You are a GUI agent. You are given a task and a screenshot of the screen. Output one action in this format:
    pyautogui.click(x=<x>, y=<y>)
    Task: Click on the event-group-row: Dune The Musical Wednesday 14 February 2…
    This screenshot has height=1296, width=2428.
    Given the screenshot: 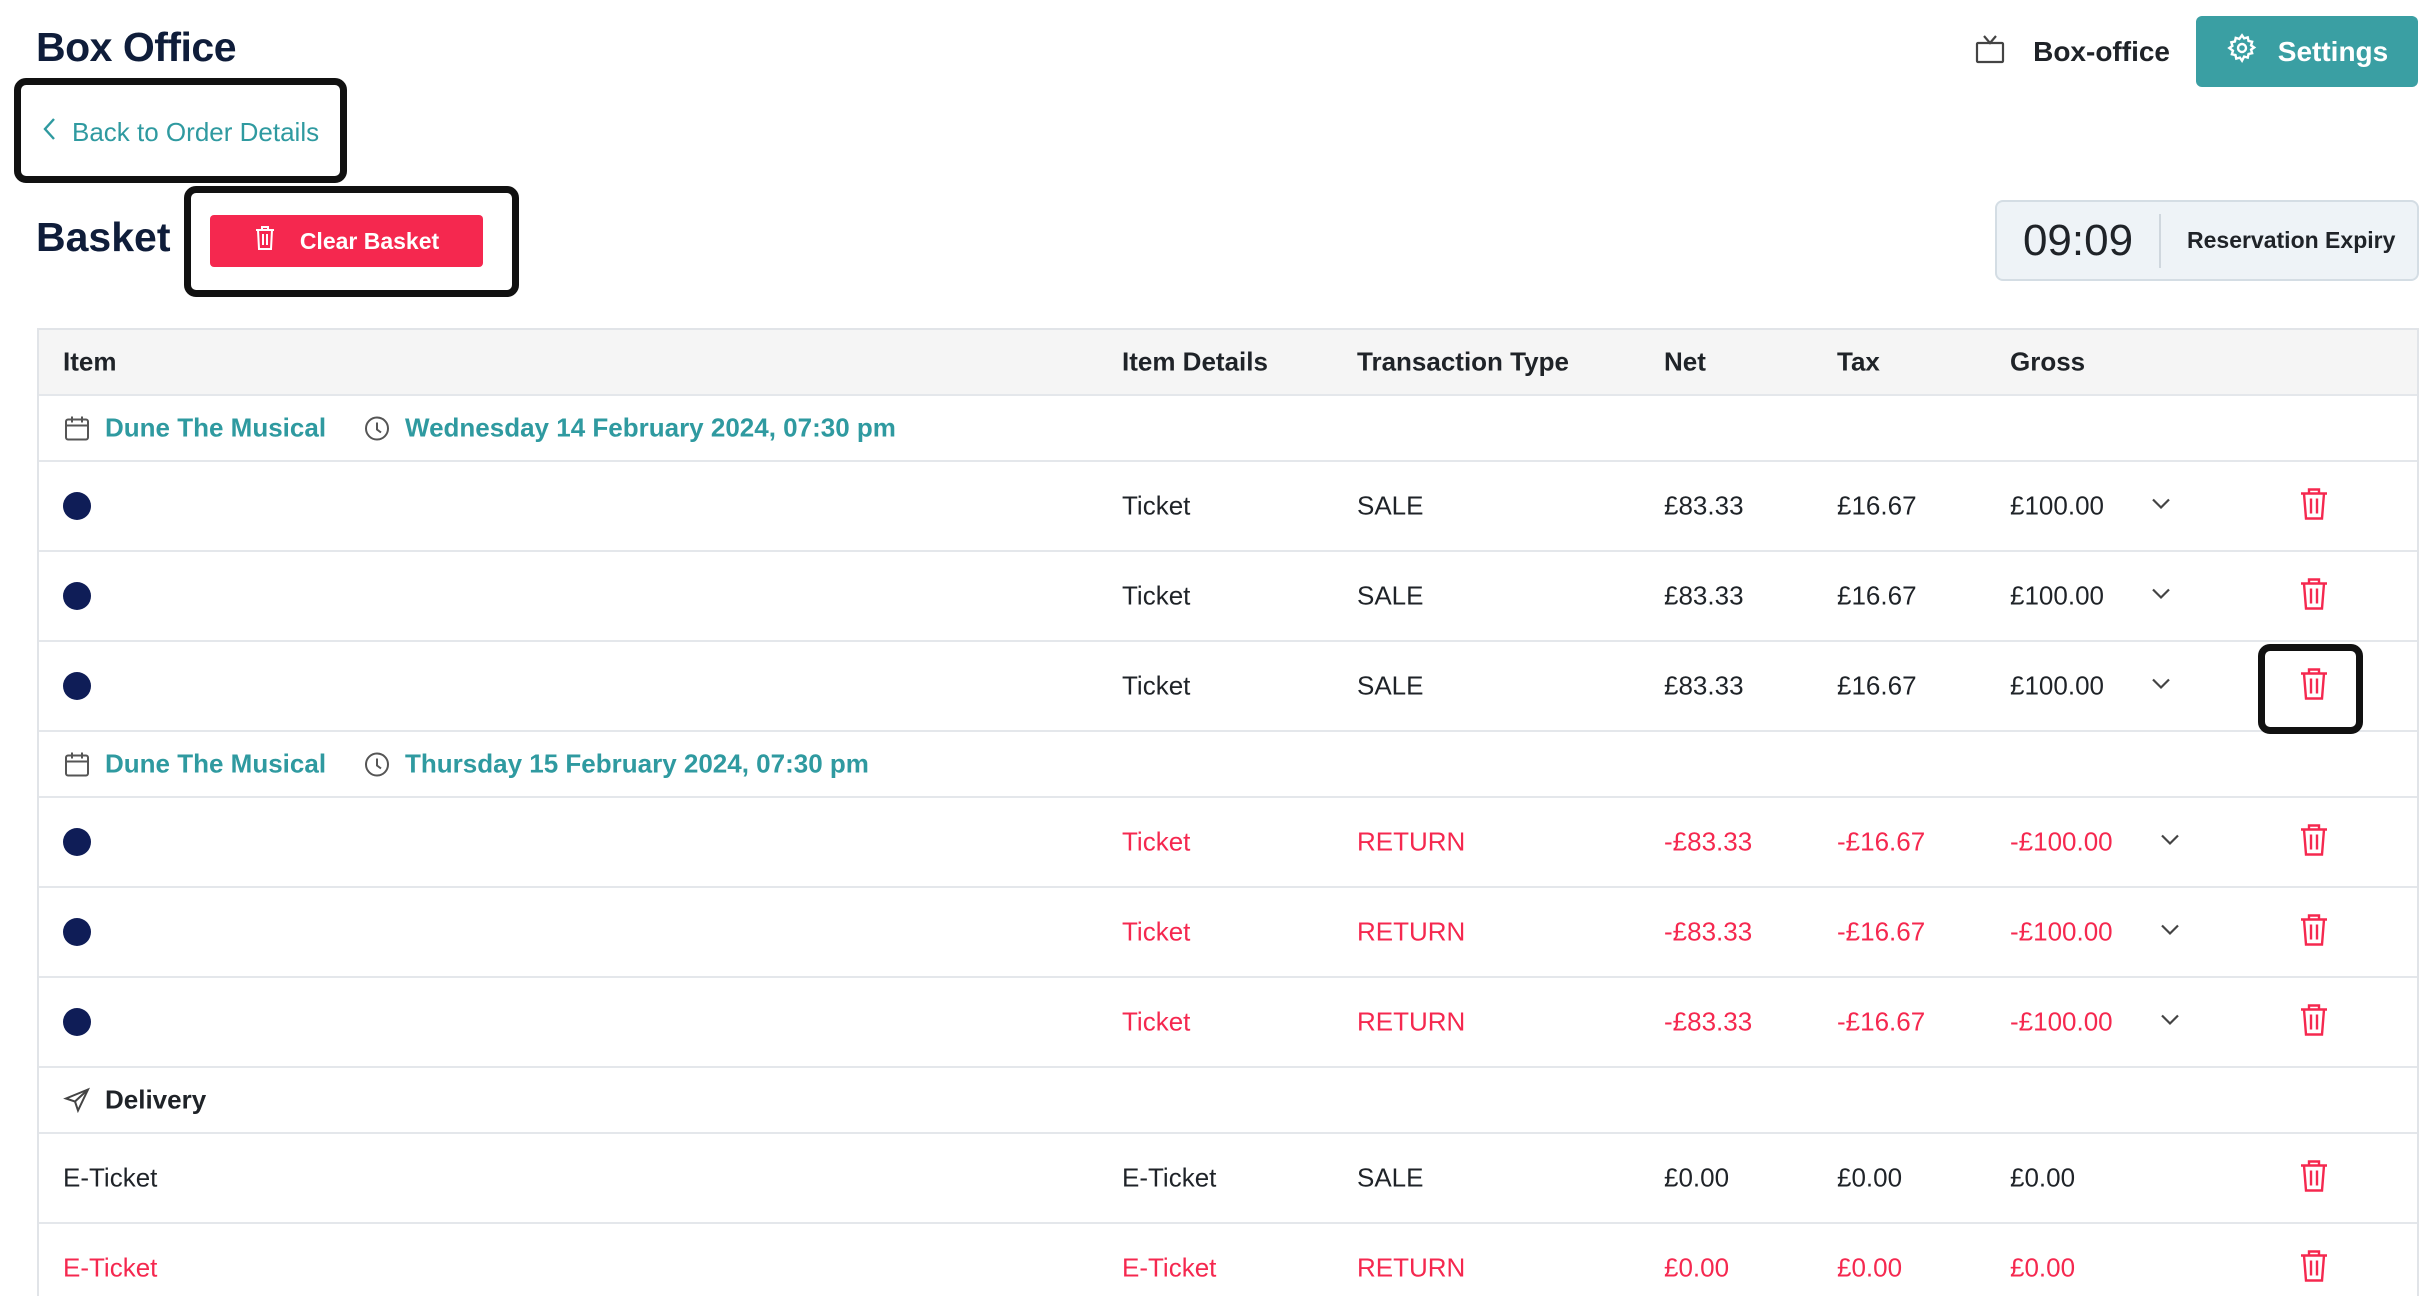 What is the action you would take?
    pyautogui.click(x=1228, y=429)
    